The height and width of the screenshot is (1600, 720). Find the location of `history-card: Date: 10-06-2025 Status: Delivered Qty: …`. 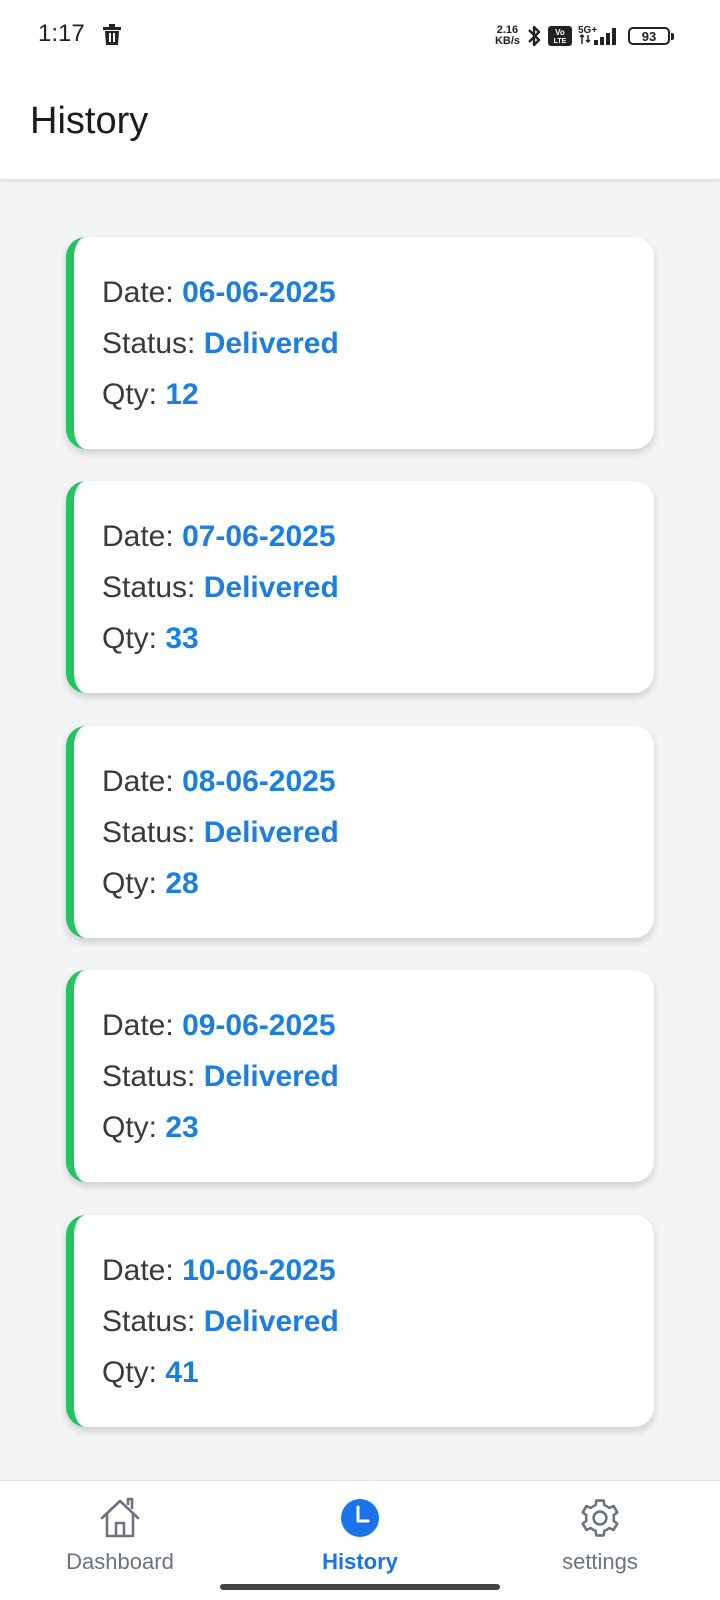

history-card: Date: 10-06-2025 Status: Delivered Qty: … is located at coordinates (360, 1321).